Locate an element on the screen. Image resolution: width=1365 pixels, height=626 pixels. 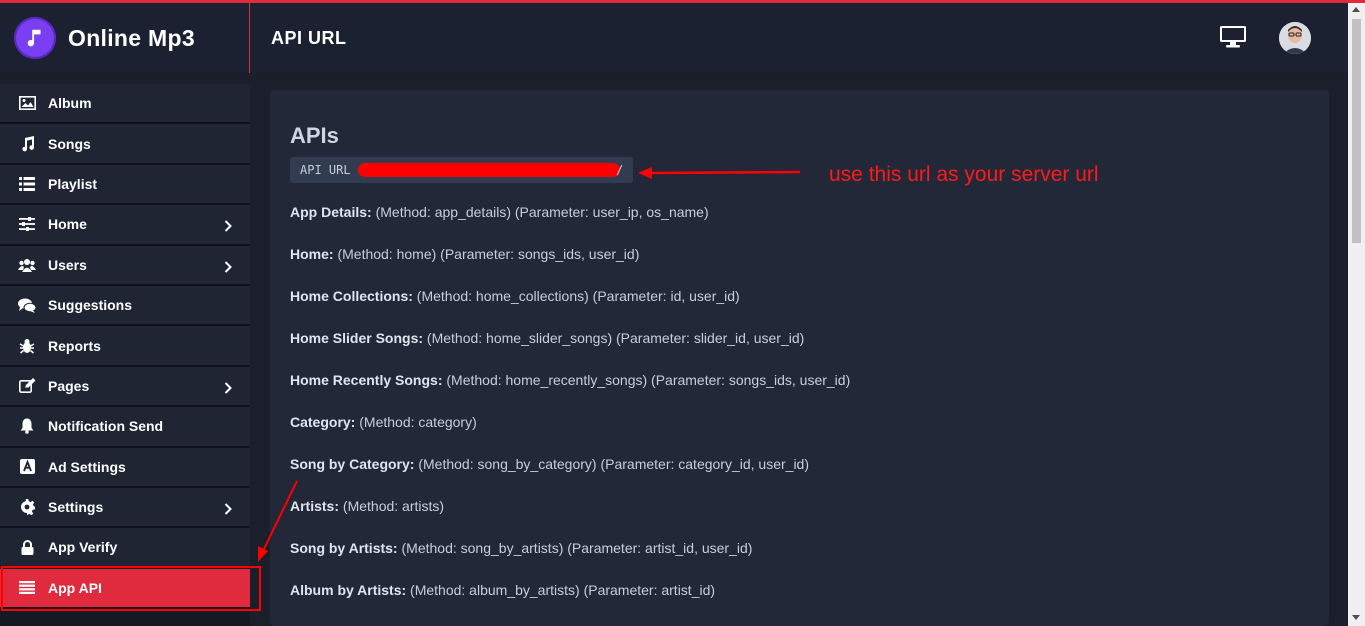
annotation-highlight-box is located at coordinates (131, 588).